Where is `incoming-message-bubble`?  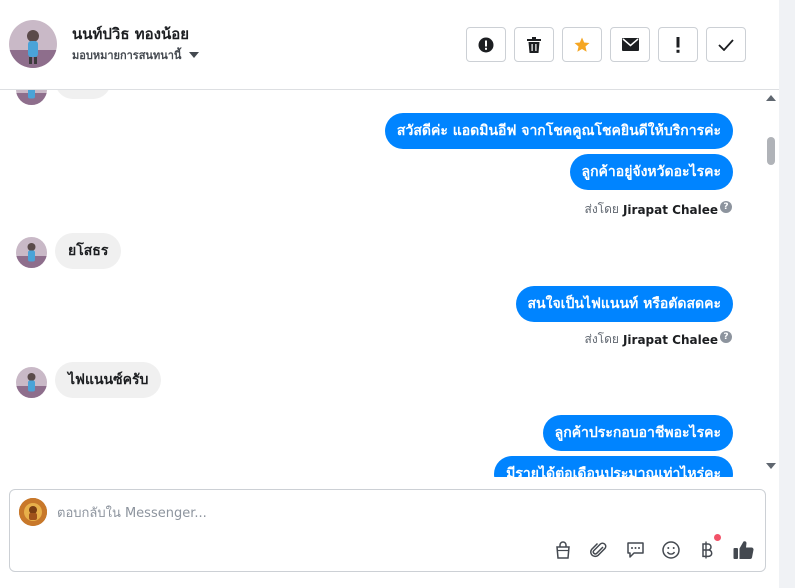 incoming-message-bubble is located at coordinates (83, 94).